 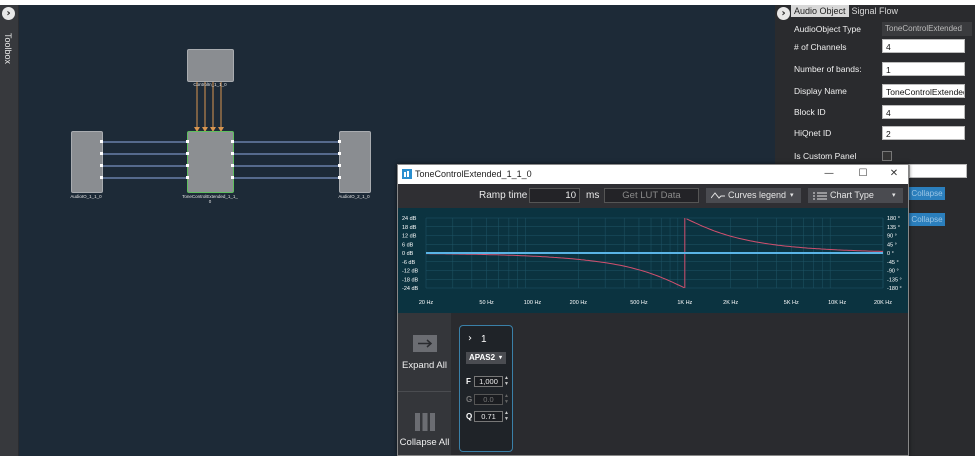 What do you see at coordinates (210, 84) in the screenshot?
I see `control-in-label: ControlIn_1_1_0` at bounding box center [210, 84].